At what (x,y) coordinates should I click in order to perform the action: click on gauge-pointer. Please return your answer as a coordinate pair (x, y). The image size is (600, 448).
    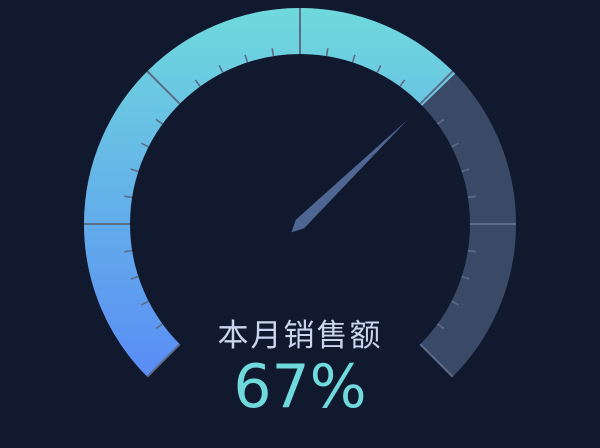
    Looking at the image, I should click on (349, 176).